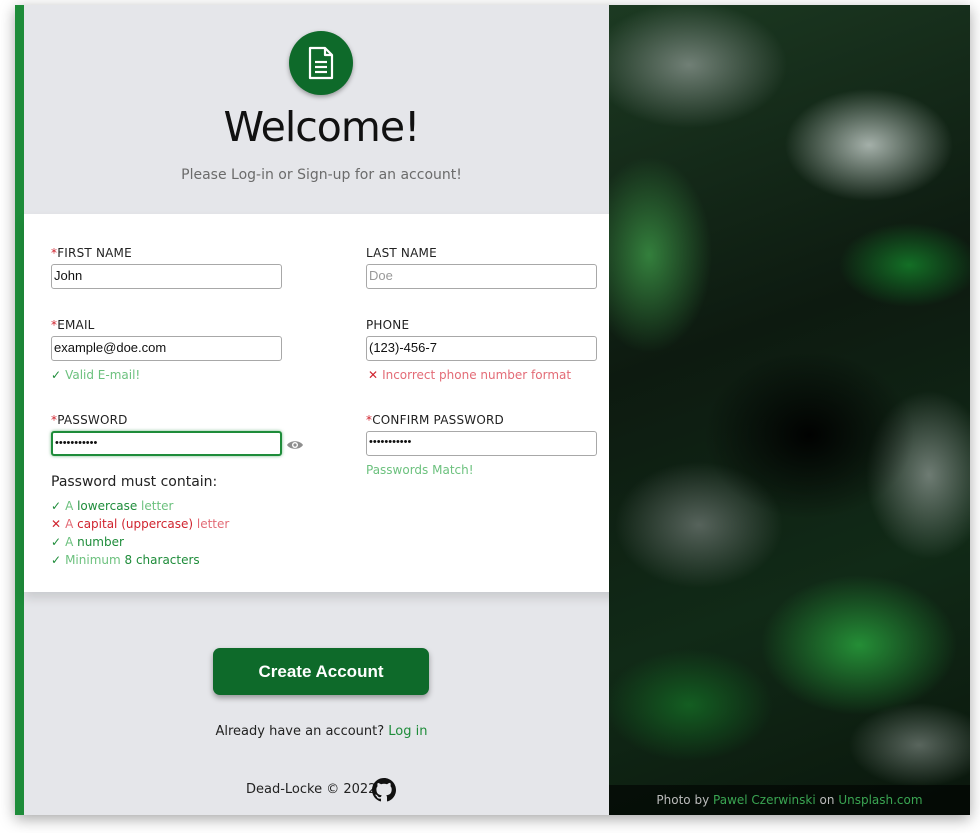 The width and height of the screenshot is (980, 833). What do you see at coordinates (103, 375) in the screenshot?
I see `status-text: Valid E-mail!` at bounding box center [103, 375].